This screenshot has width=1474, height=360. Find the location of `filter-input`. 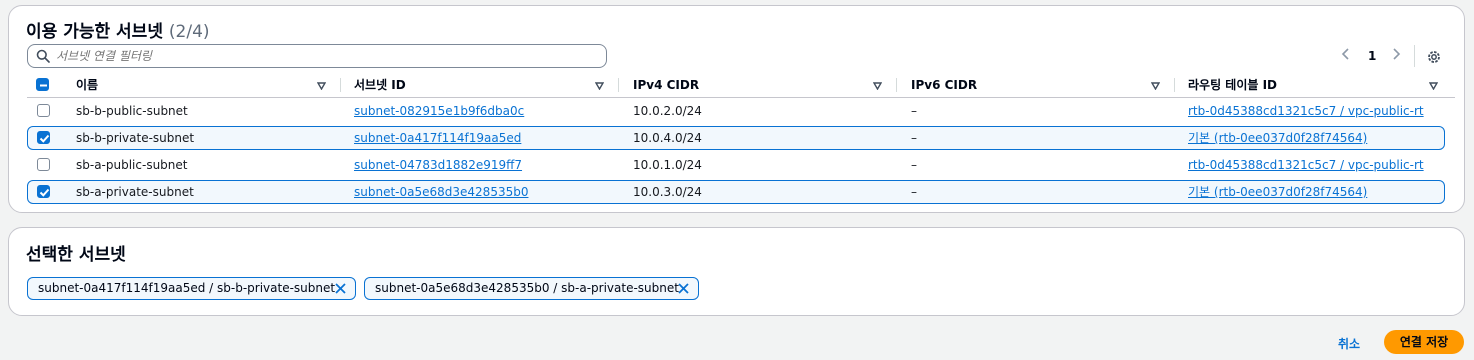

filter-input is located at coordinates (326, 56).